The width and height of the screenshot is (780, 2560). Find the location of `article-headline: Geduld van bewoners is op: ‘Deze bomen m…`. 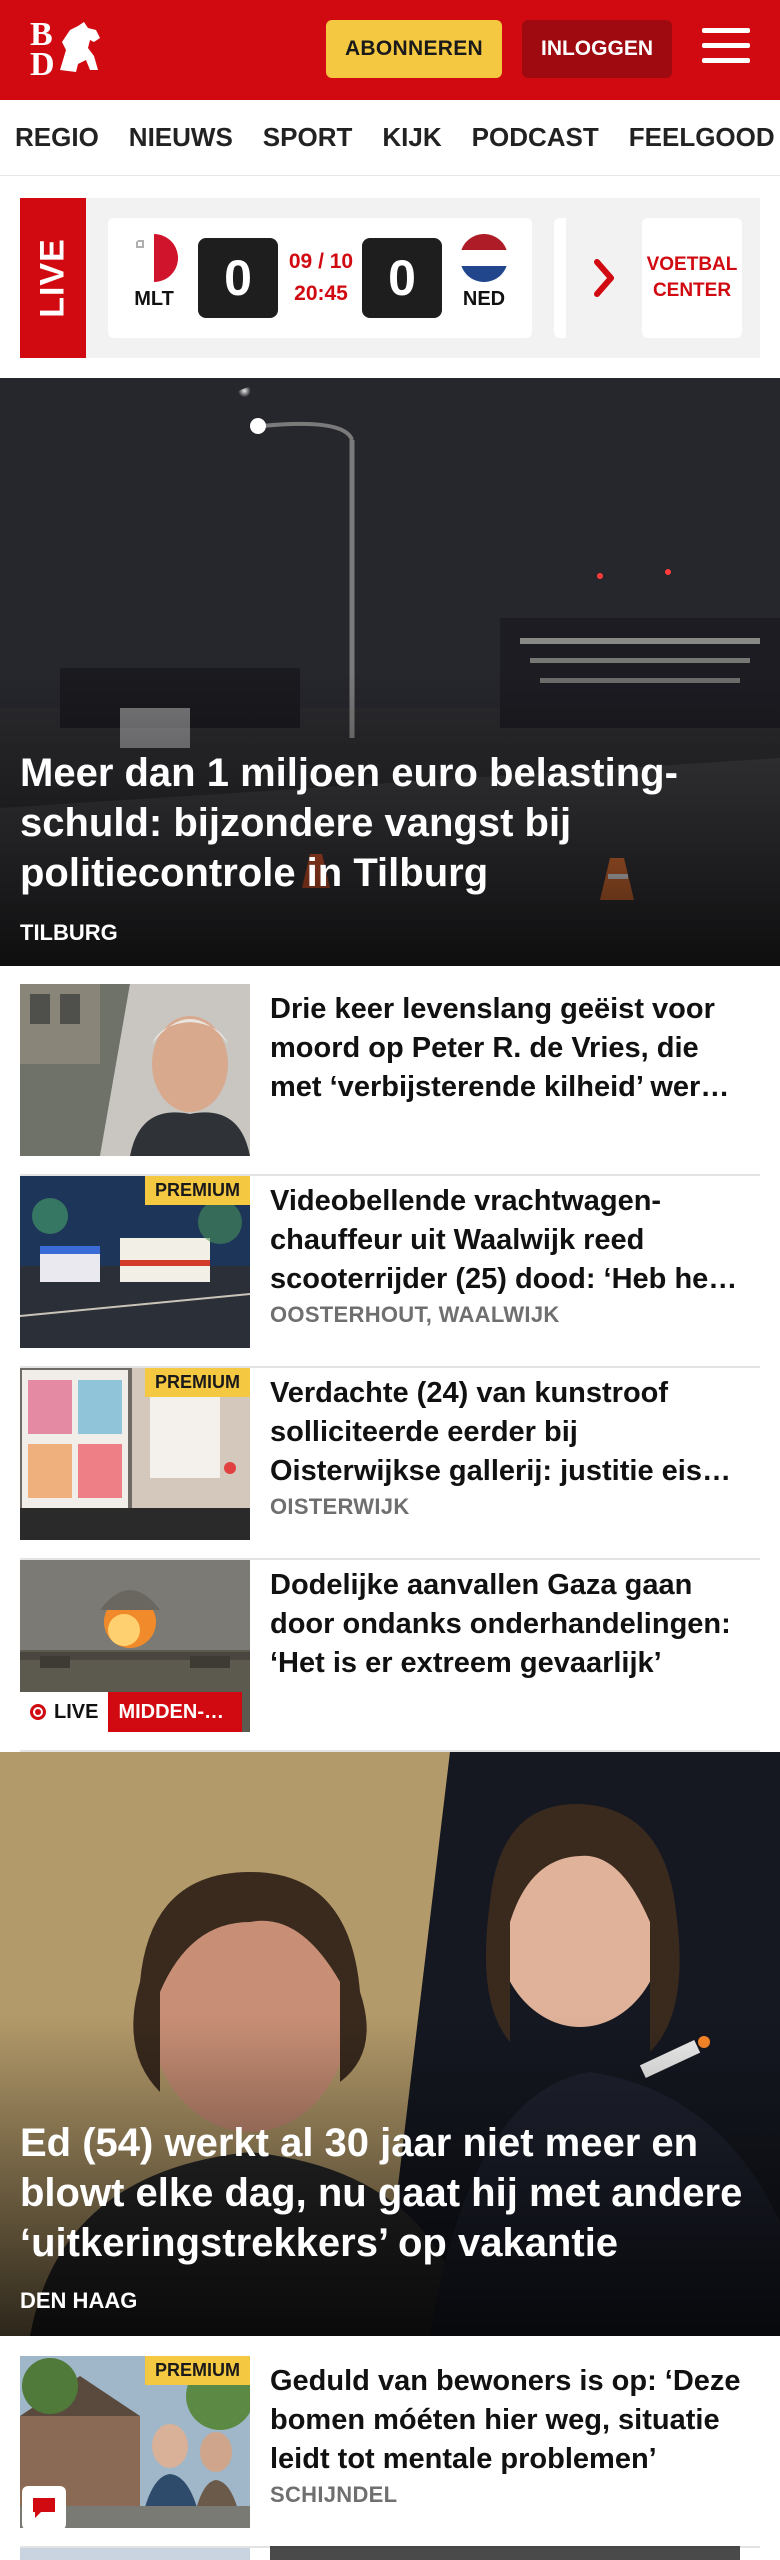

article-headline: Geduld van bewoners is op: ‘Deze bomen m… is located at coordinates (510, 2420).